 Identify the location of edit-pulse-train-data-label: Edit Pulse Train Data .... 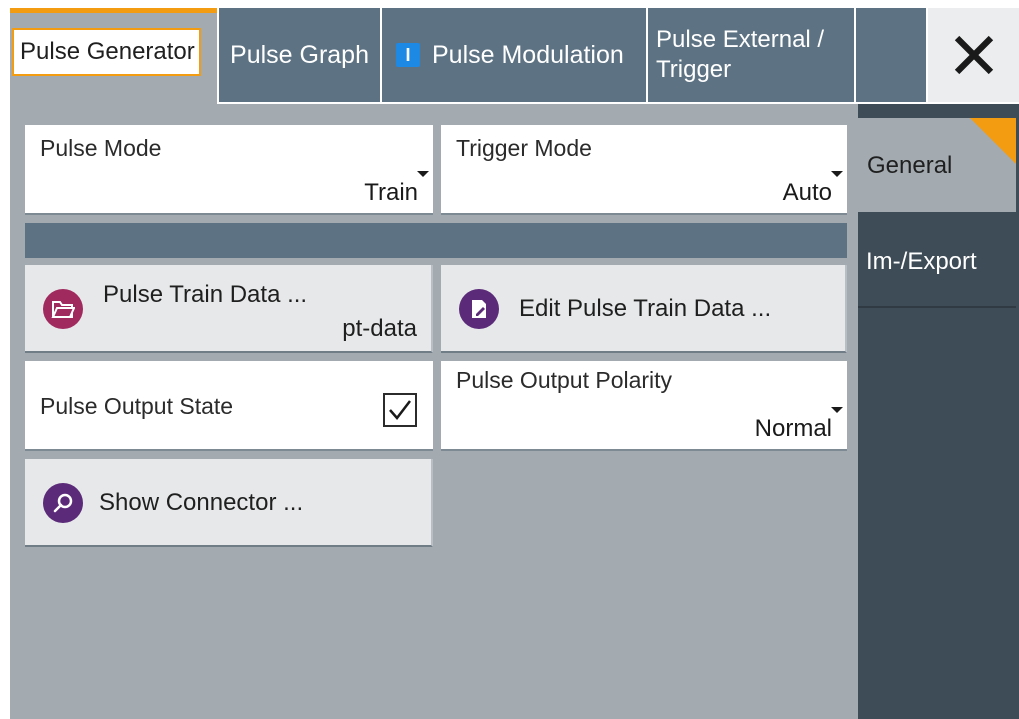
(645, 308).